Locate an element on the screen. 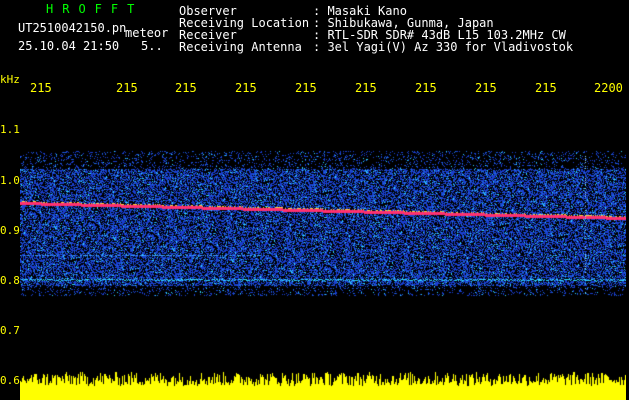 This screenshot has height=400, width=629. freq-tick-label: 0.7 is located at coordinates (10, 330).